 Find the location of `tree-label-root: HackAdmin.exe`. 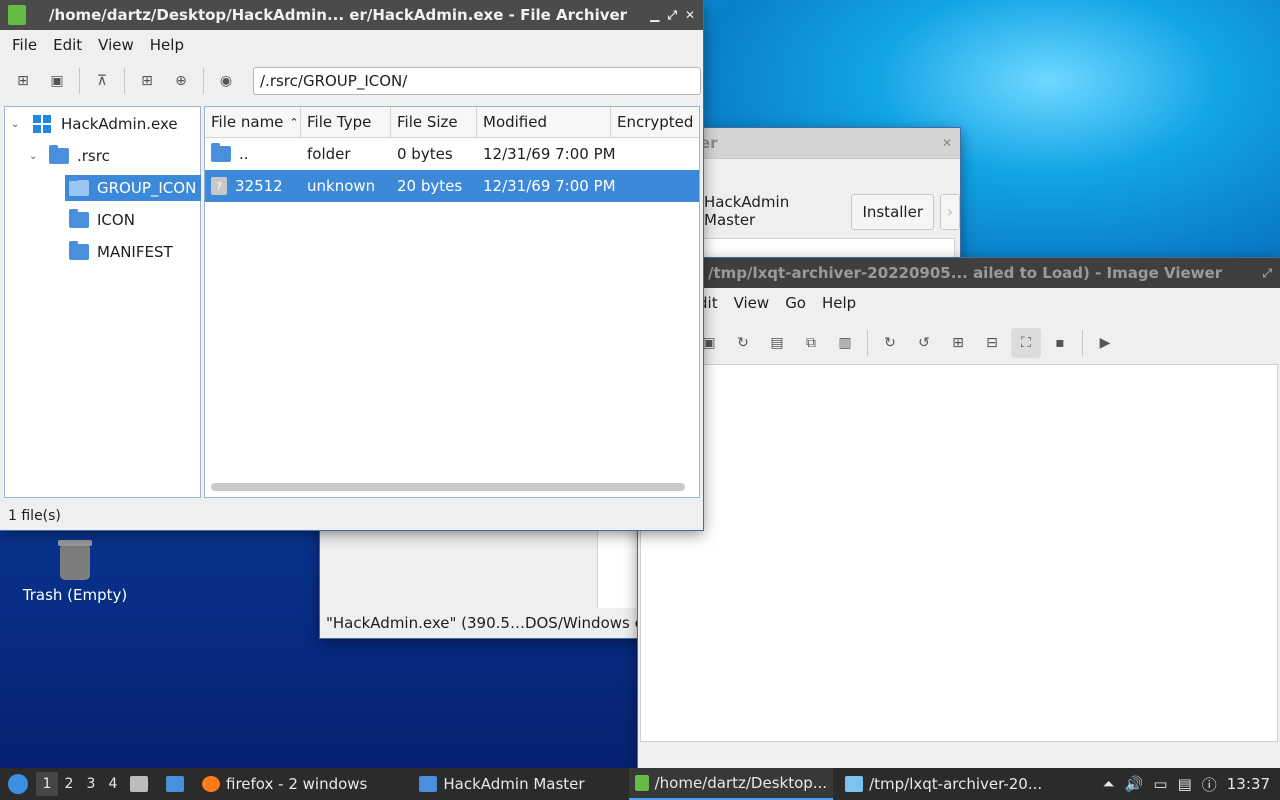

tree-label-root: HackAdmin.exe is located at coordinates (119, 124).